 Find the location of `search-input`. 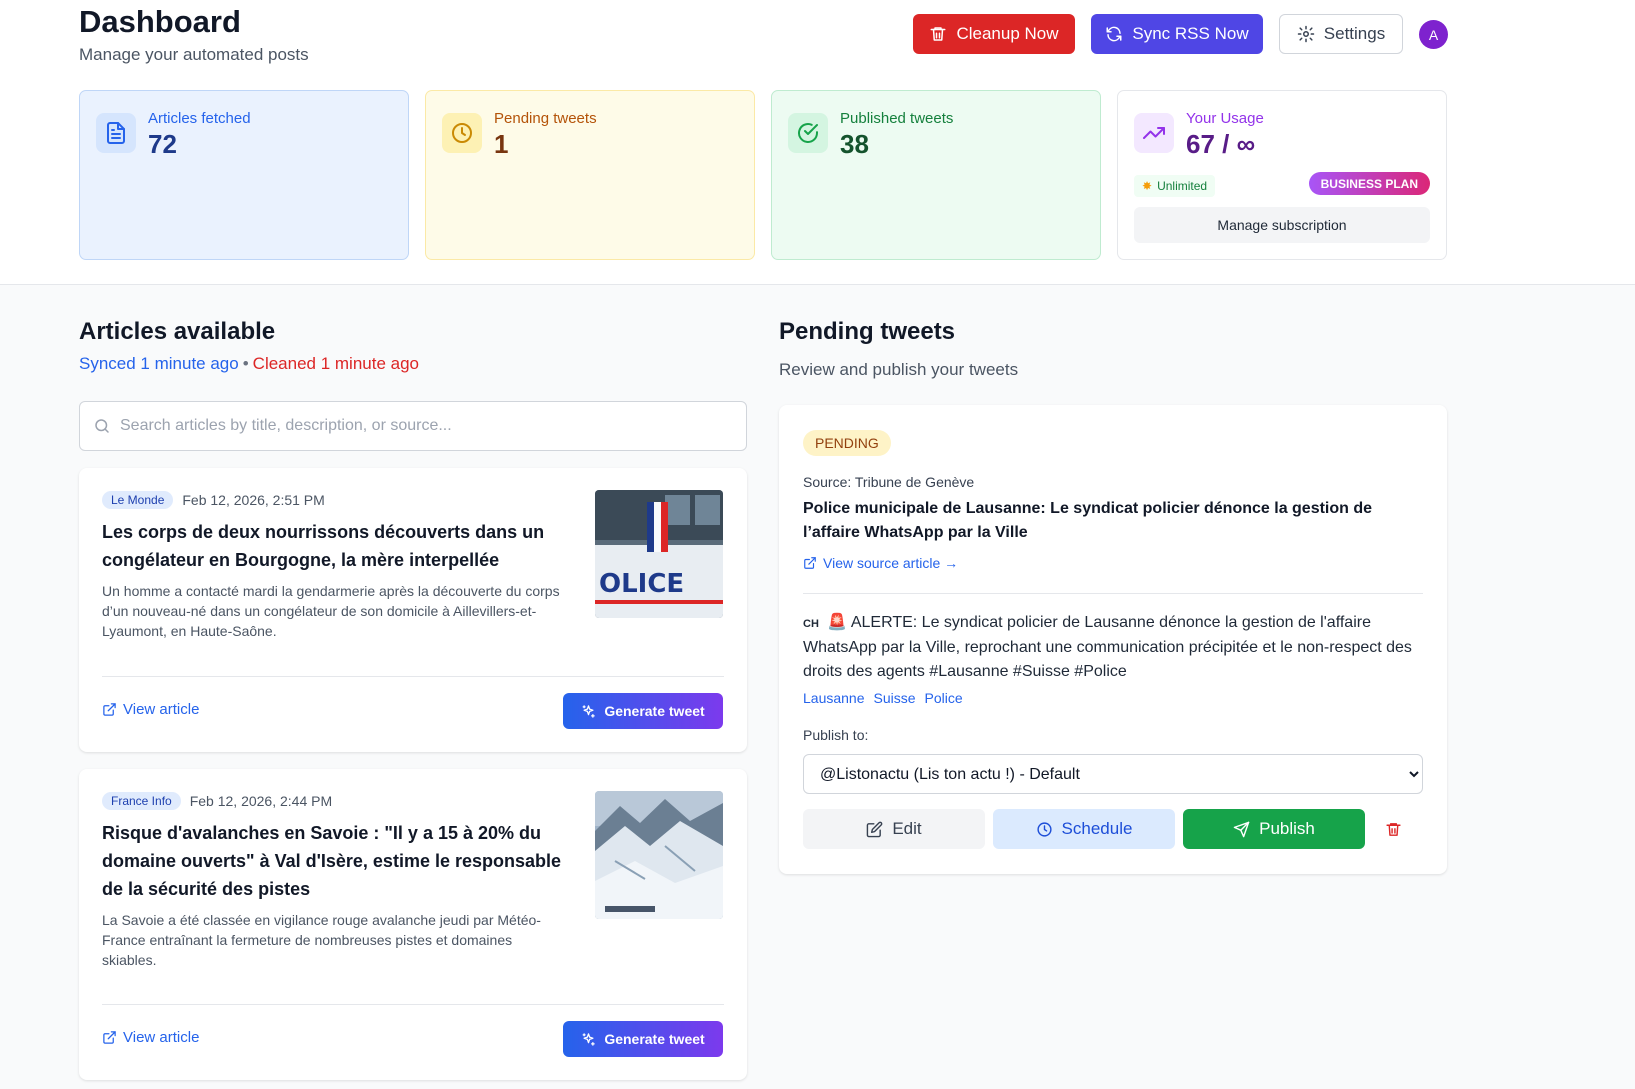

search-input is located at coordinates (420, 426).